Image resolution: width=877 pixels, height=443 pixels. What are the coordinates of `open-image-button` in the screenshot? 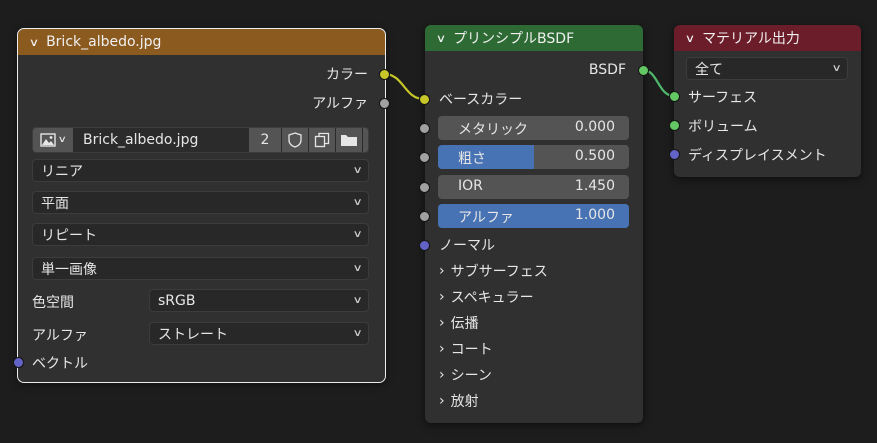 It's located at (349, 140).